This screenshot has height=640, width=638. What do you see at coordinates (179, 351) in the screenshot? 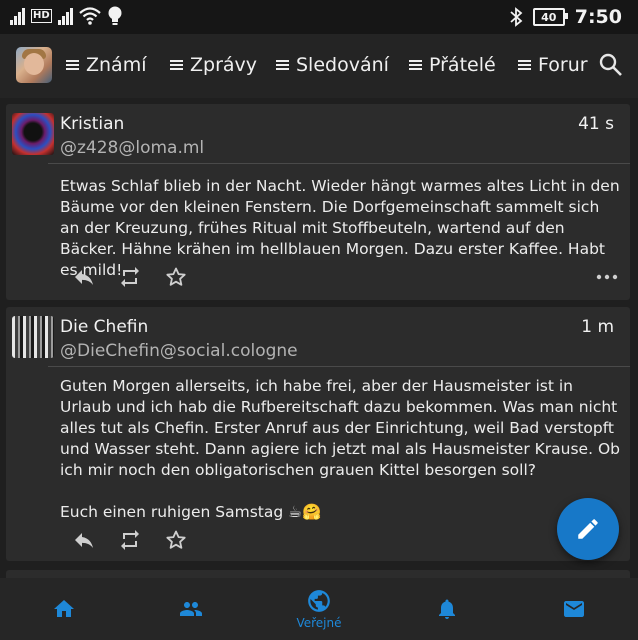
I see `author-handle: @DieChefin@social.cologne` at bounding box center [179, 351].